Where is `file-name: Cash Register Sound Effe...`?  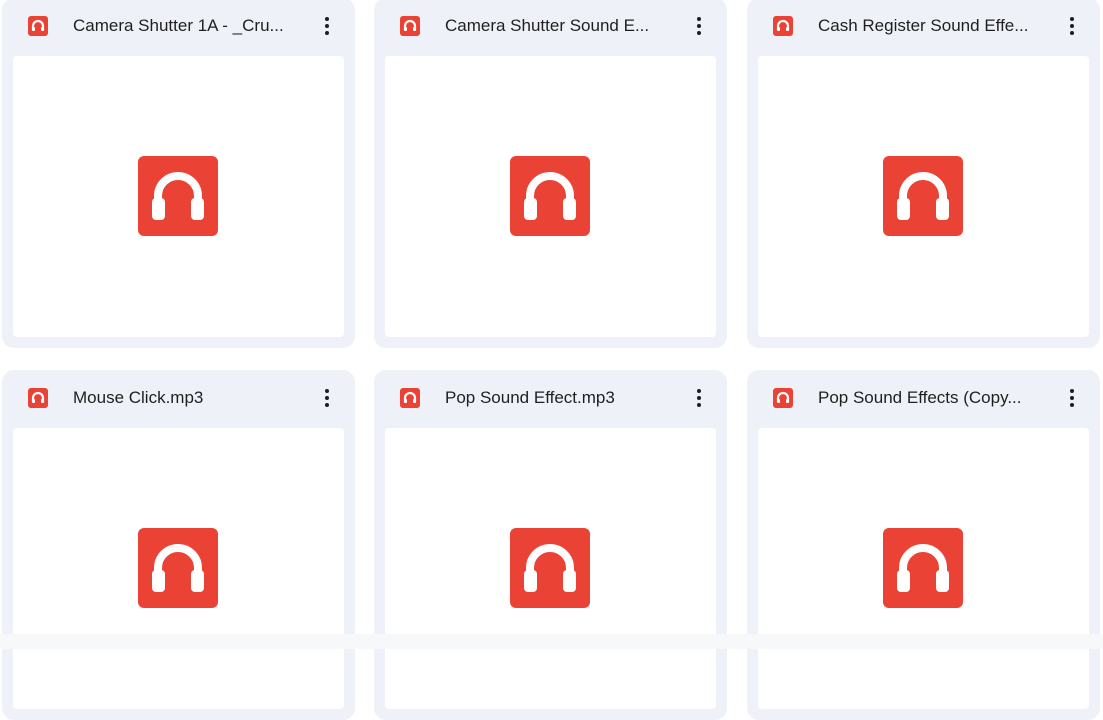 file-name: Cash Register Sound Effe... is located at coordinates (932, 26).